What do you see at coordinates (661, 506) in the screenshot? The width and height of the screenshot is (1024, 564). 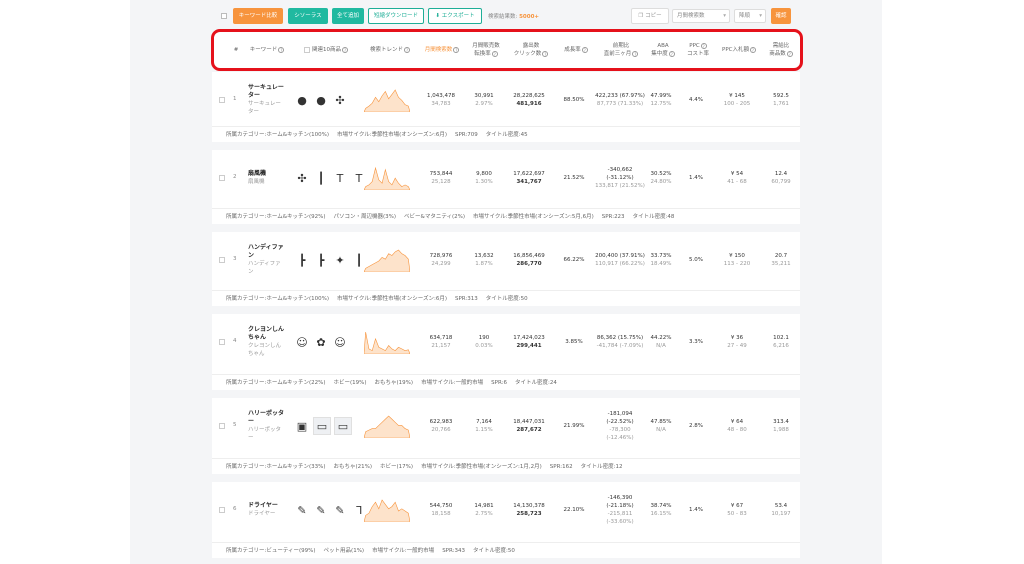 I see `aba-value: 38.74%` at bounding box center [661, 506].